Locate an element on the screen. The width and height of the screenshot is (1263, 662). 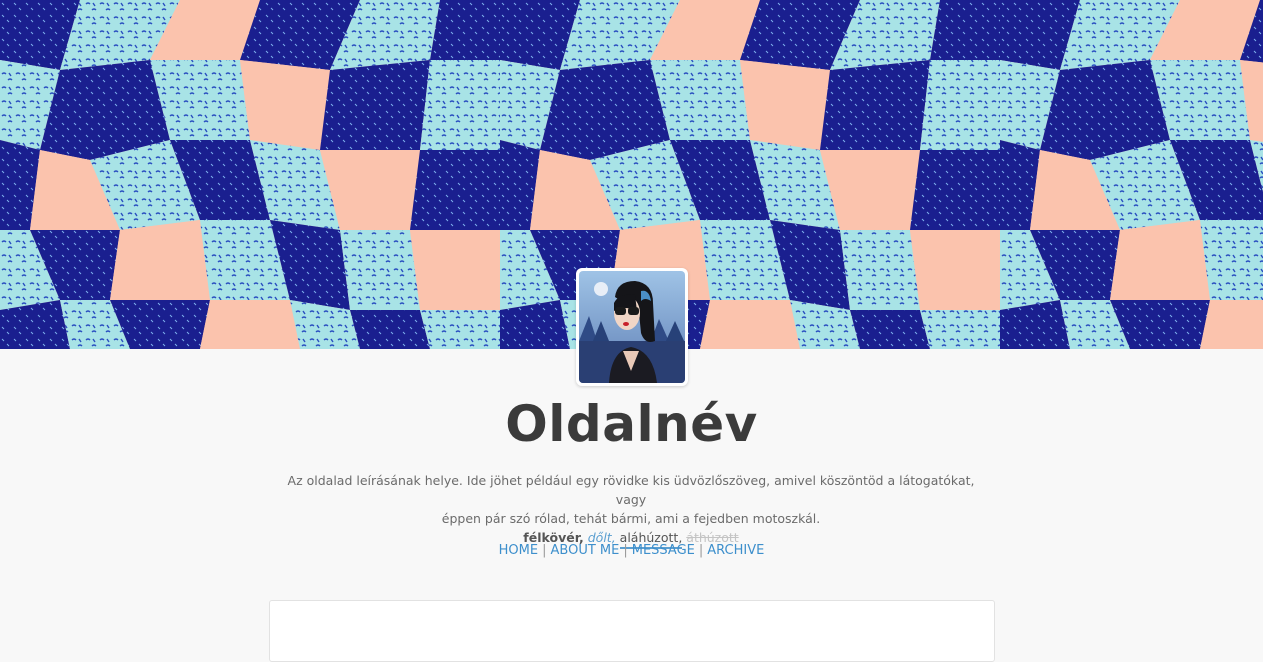
nav-message-link: MESSAGE is located at coordinates (663, 550).